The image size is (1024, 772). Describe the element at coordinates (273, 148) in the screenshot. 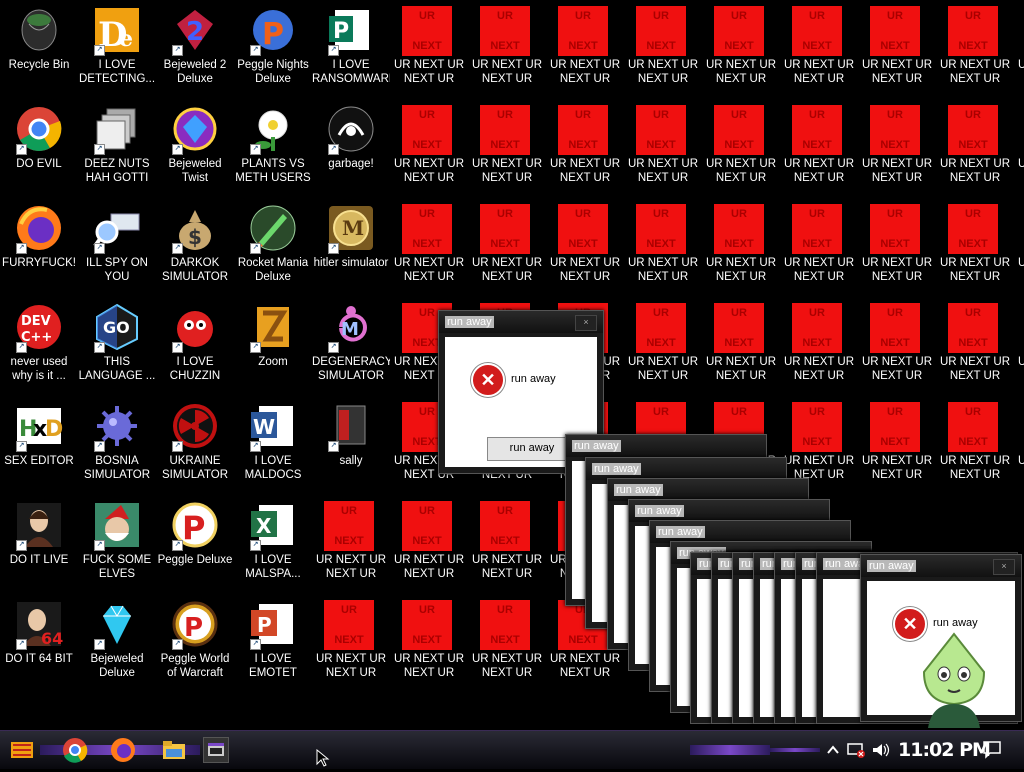

I see `desktop-icon: ↗ PLANTS VS METH USERS` at that location.